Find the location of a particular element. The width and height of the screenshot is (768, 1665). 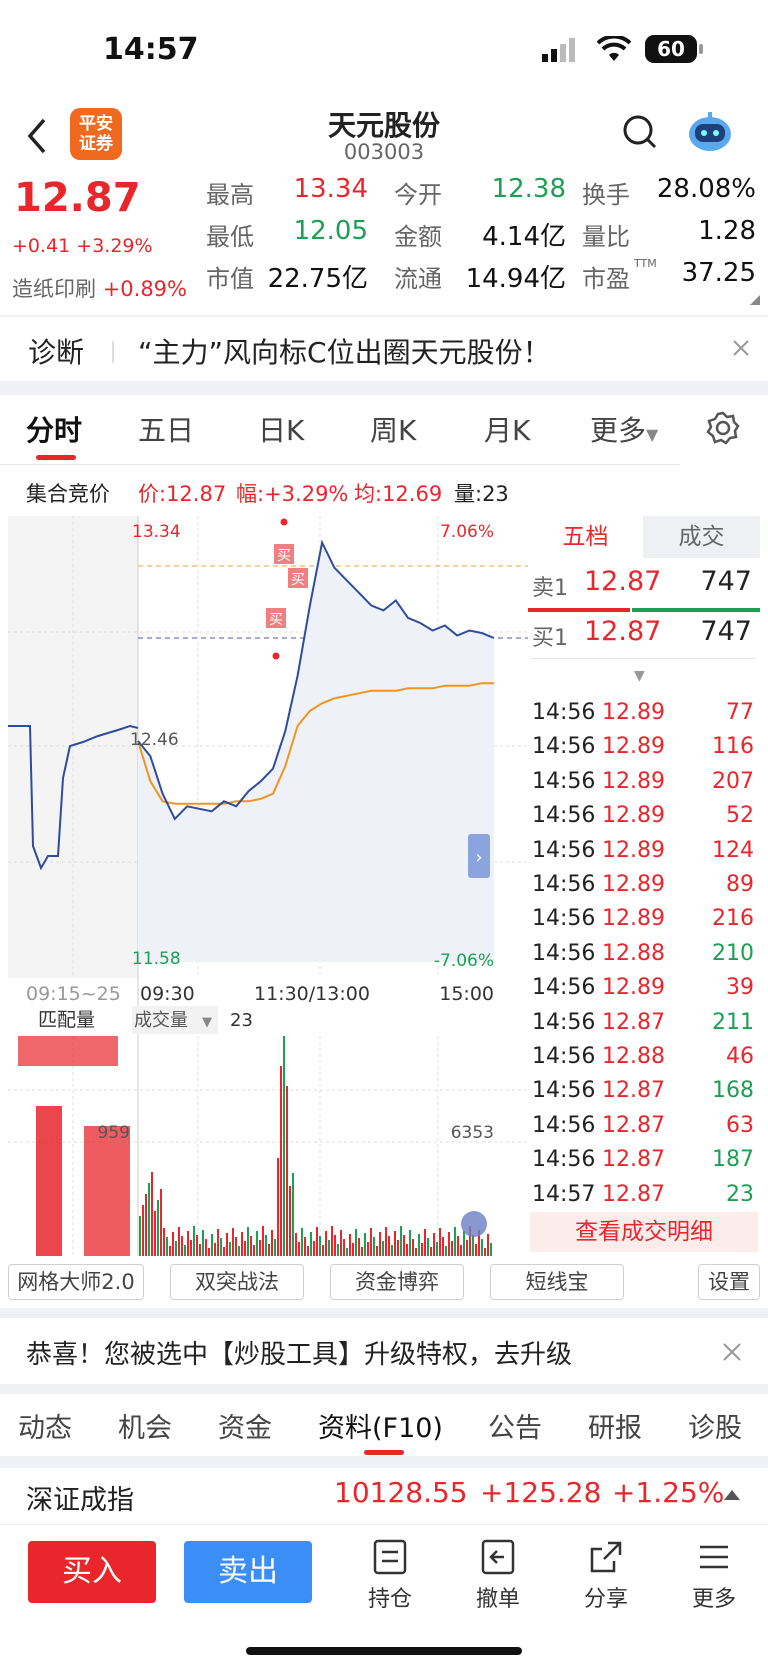

more-button: 更多 is located at coordinates (714, 1576).